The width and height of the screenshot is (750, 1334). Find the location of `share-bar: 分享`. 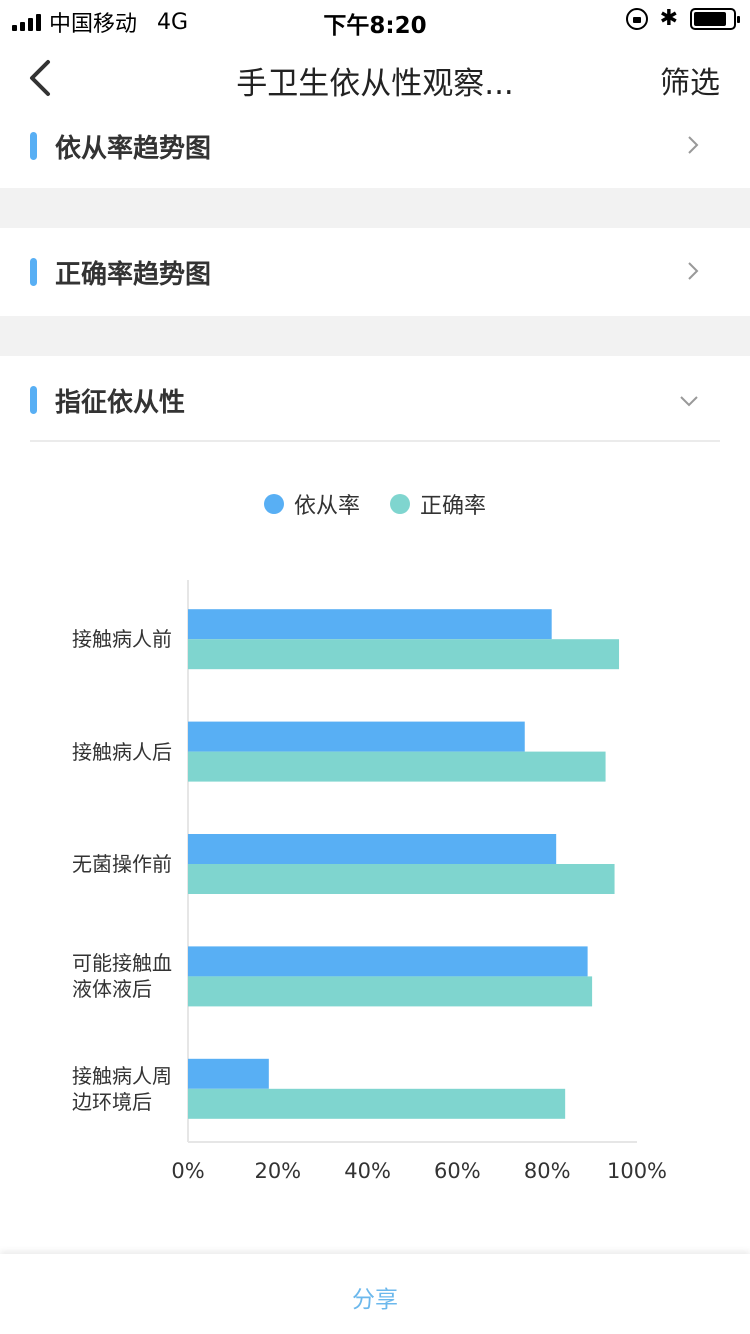

share-bar: 分享 is located at coordinates (375, 1294).